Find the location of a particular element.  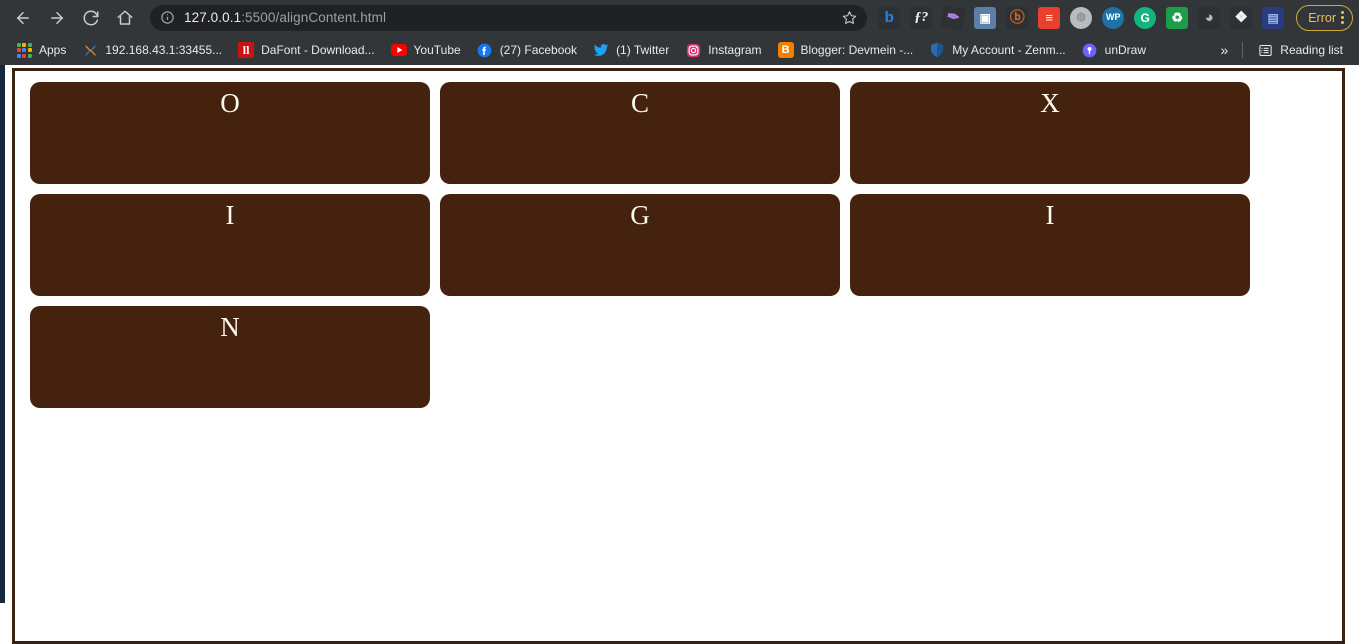

forward-button is located at coordinates (57, 18).